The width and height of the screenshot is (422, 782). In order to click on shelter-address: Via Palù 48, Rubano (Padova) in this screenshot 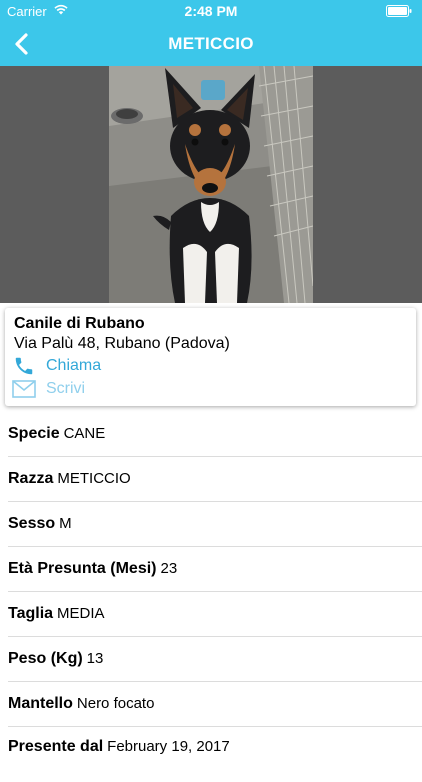, I will do `click(122, 343)`.